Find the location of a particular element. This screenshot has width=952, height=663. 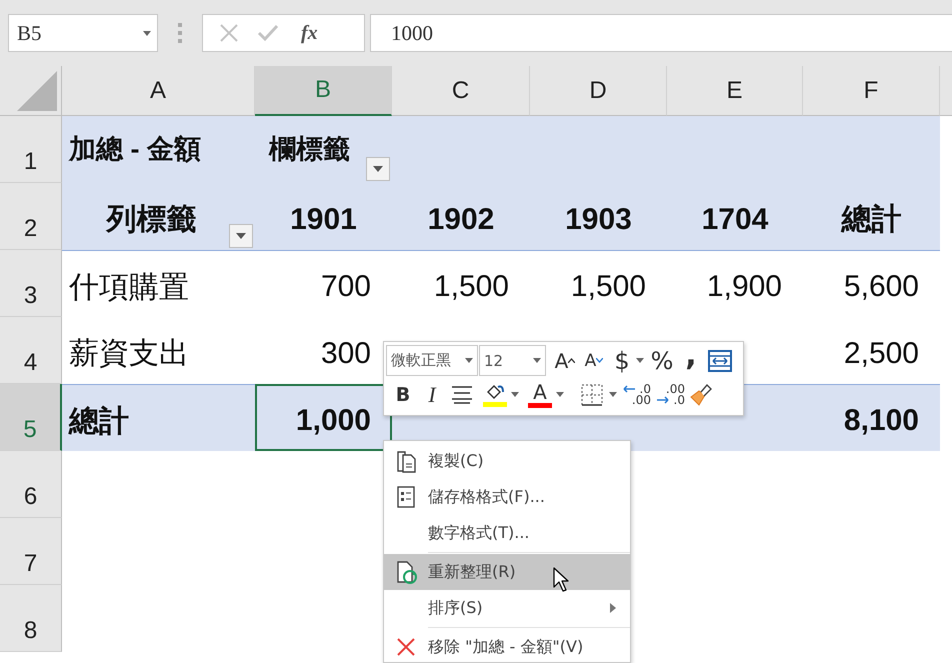

table-cell: 1903 is located at coordinates (598, 216).